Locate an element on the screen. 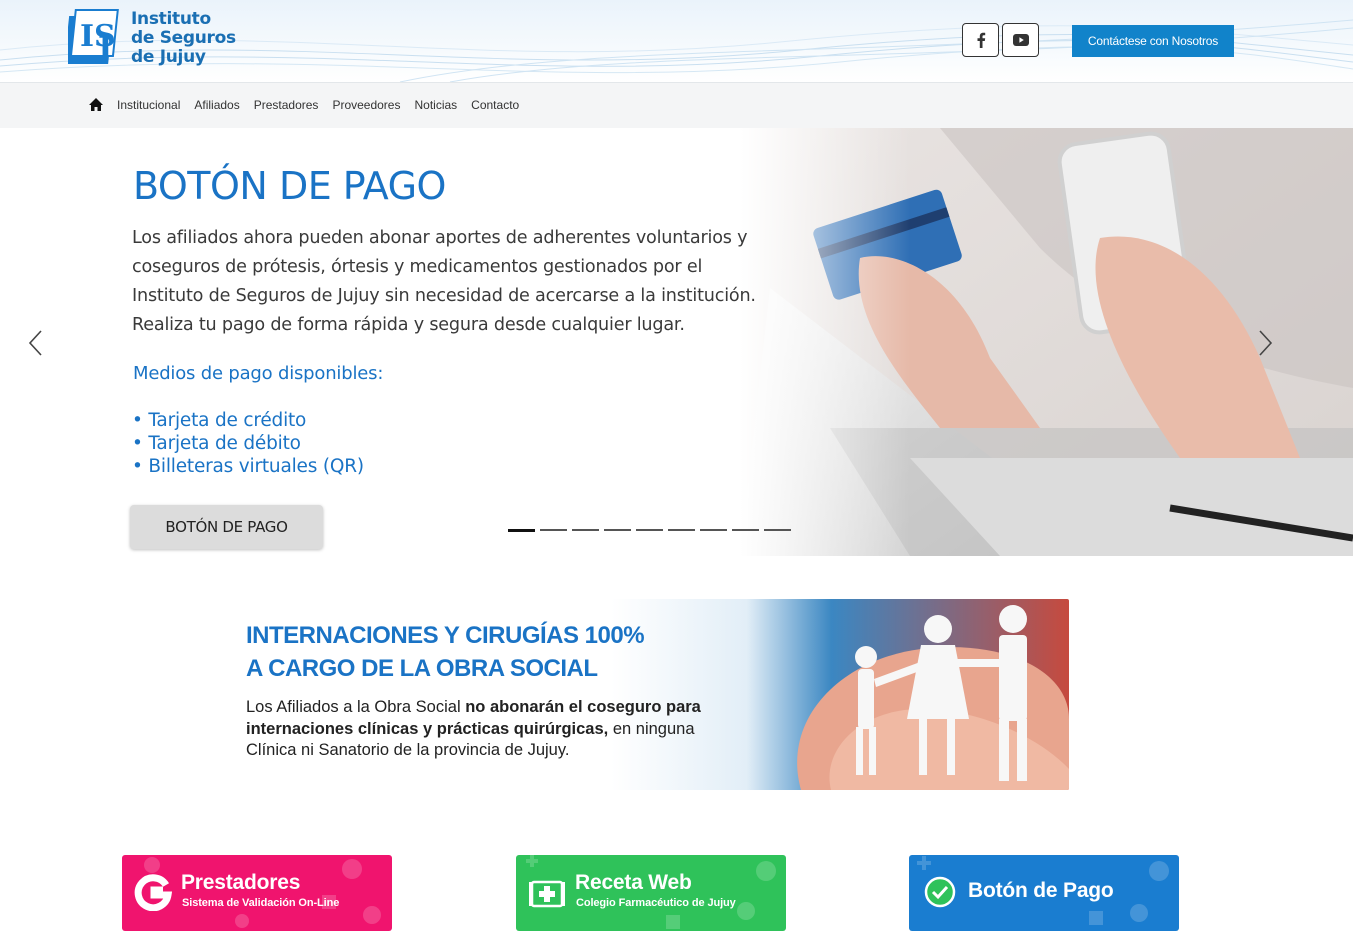 The image size is (1353, 938). nav-item-proveedores: Proveedores is located at coordinates (366, 105).